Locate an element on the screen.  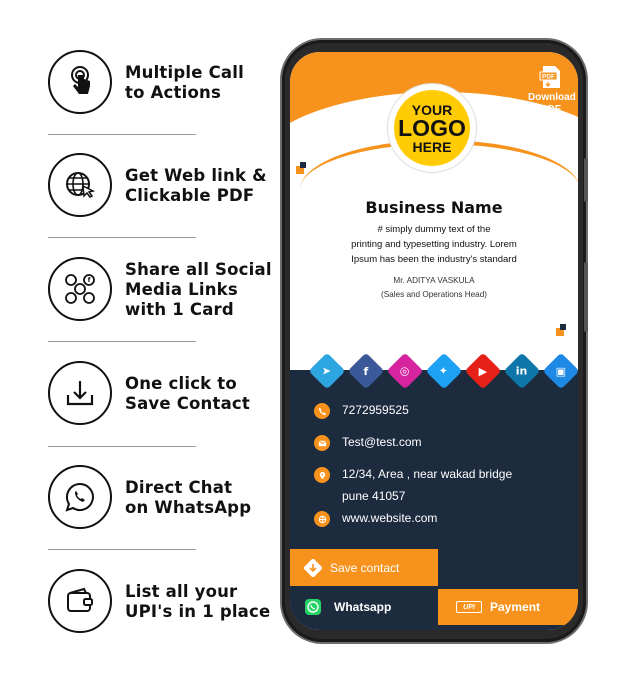
save-contact-label: Save contact is located at coordinates (365, 567).